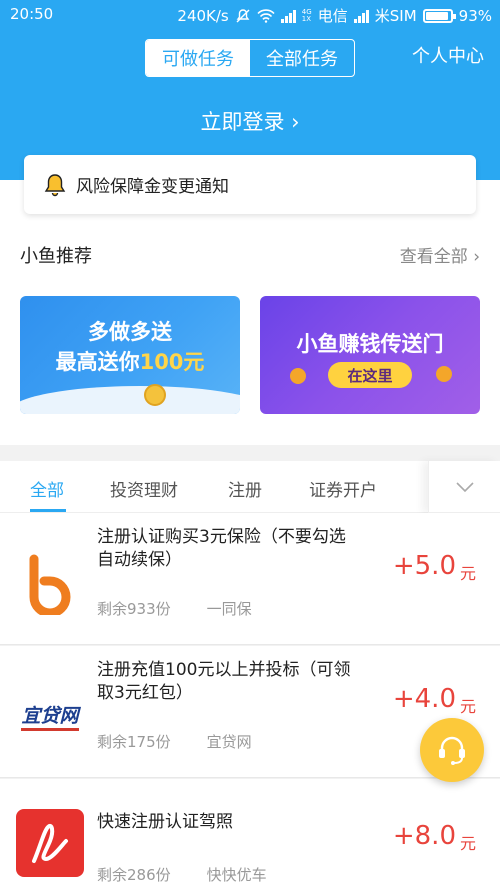 Image resolution: width=500 pixels, height=889 pixels. Describe the element at coordinates (229, 742) in the screenshot. I see `task-source: 宜贷网` at that location.